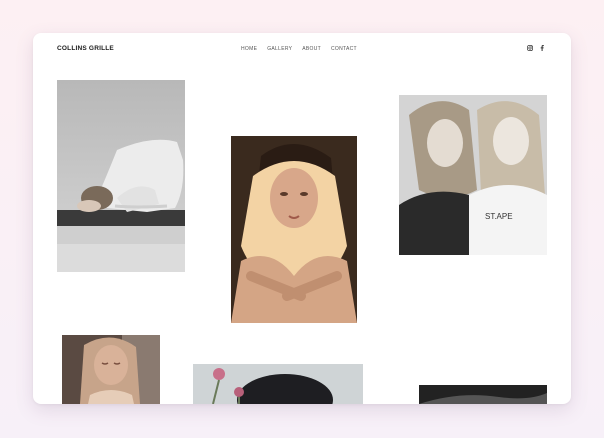 Image resolution: width=604 pixels, height=438 pixels. Describe the element at coordinates (311, 49) in the screenshot. I see `nav-about: ABOUT` at that location.